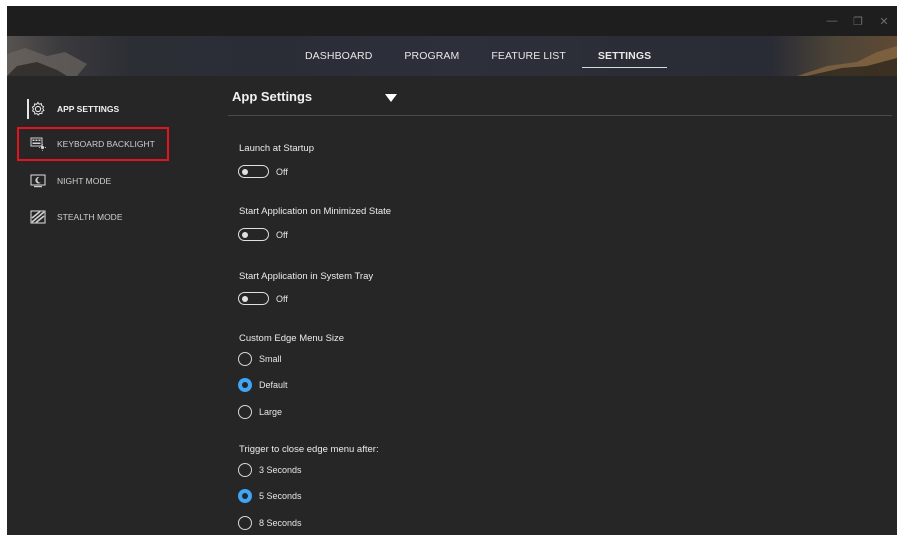 The width and height of the screenshot is (904, 535). Describe the element at coordinates (276, 148) in the screenshot. I see `launch-startup-label: Launch at Startup` at that location.